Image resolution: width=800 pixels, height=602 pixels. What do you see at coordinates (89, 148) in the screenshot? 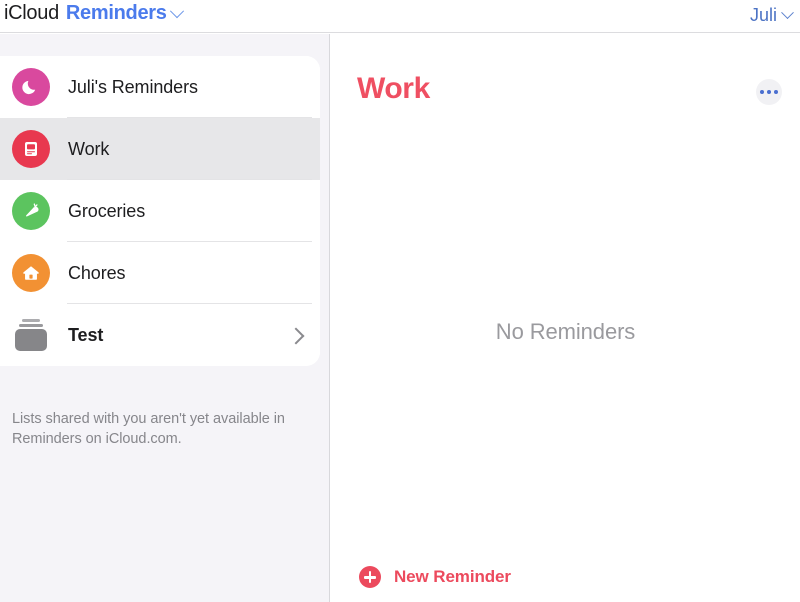
I see `sidebar-item-label: Work` at bounding box center [89, 148].